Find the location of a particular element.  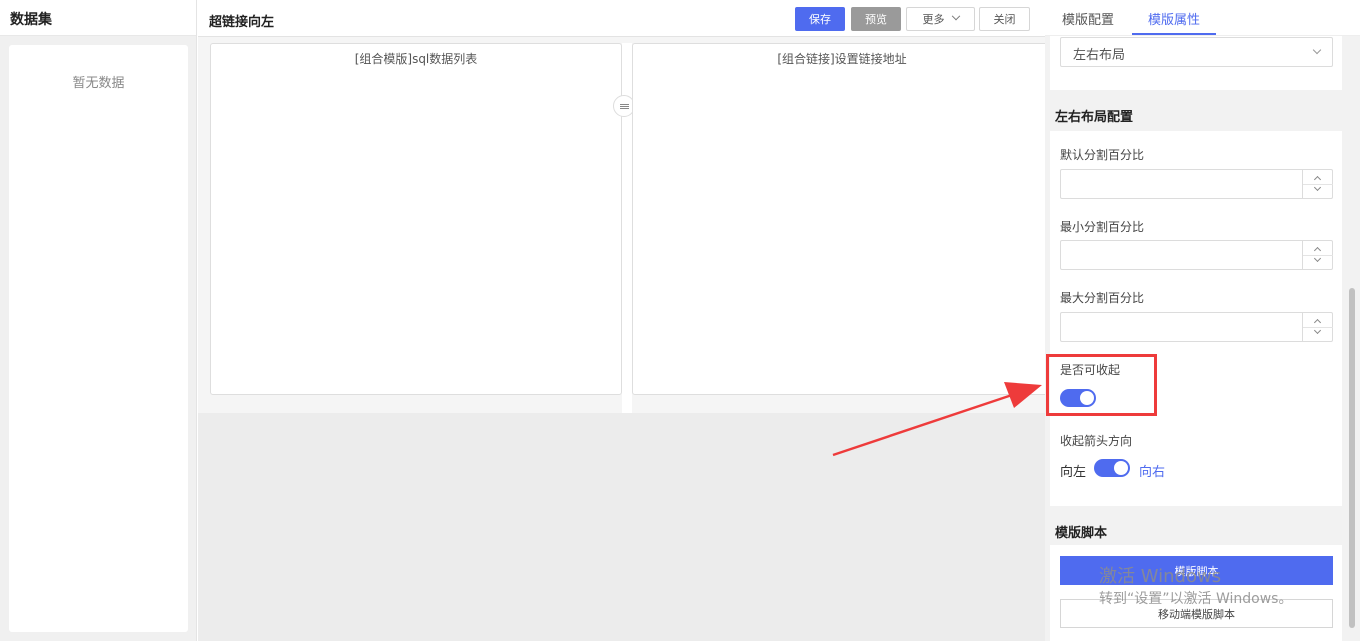

property-tabs: 模版配置 模版属性 is located at coordinates (1202, 18).